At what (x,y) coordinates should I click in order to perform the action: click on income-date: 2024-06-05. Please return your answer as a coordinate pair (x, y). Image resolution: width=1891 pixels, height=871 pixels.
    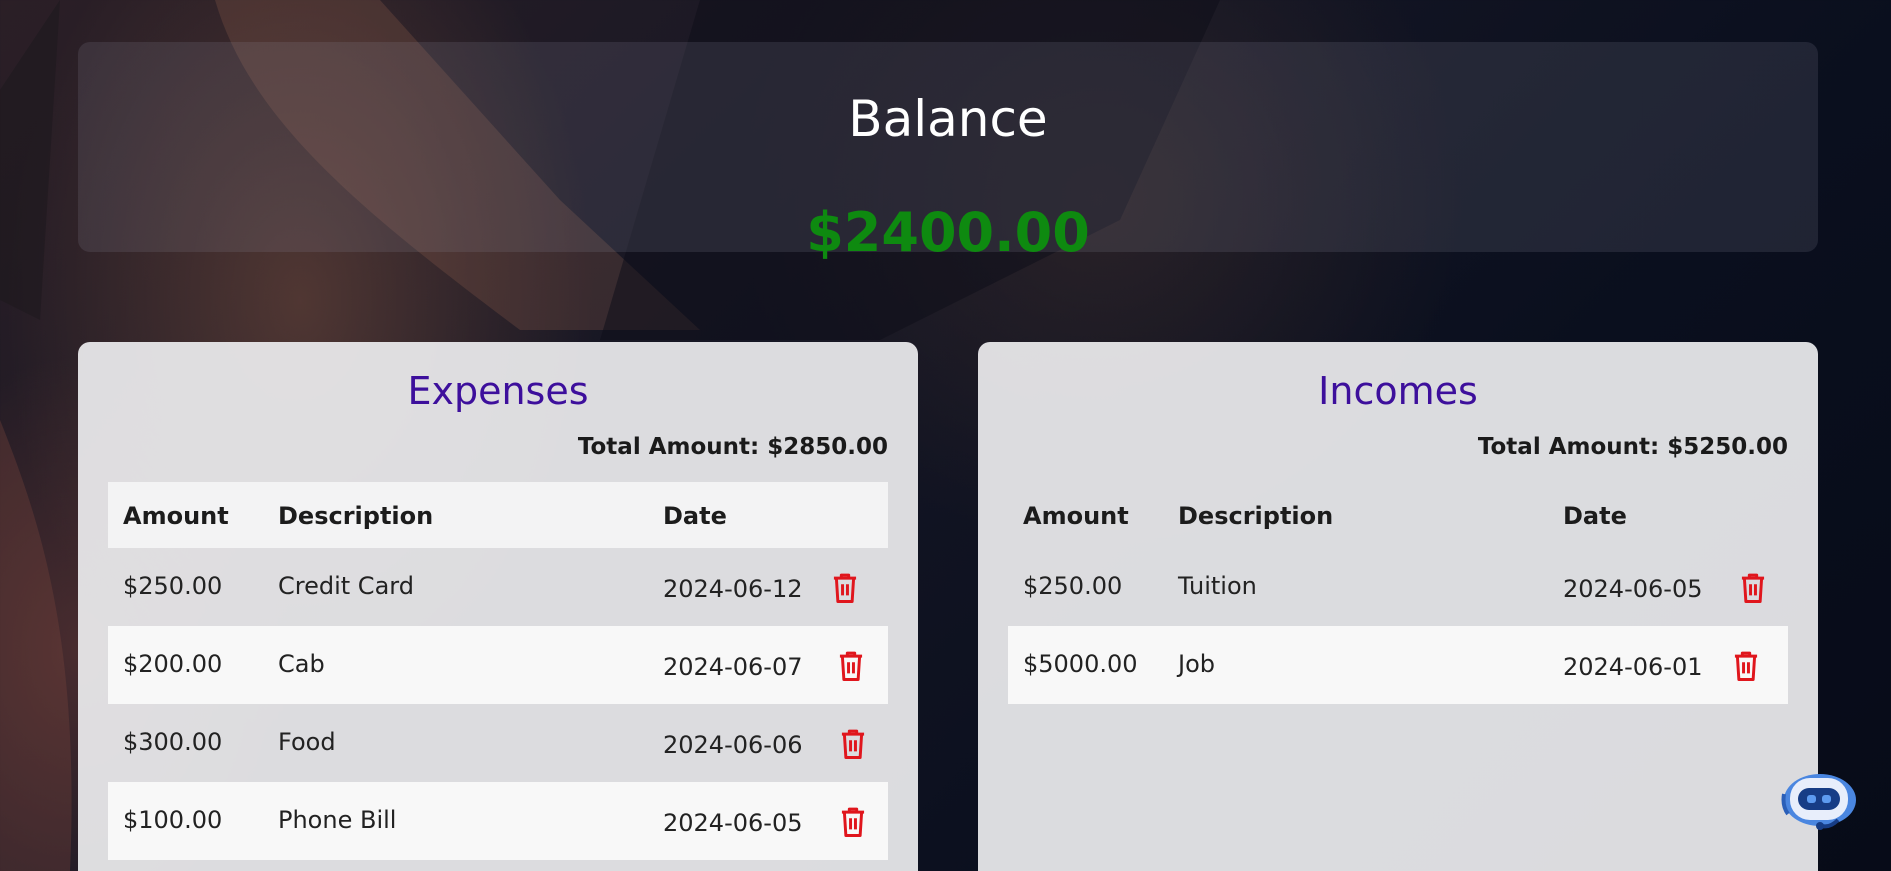
    Looking at the image, I should click on (1633, 589).